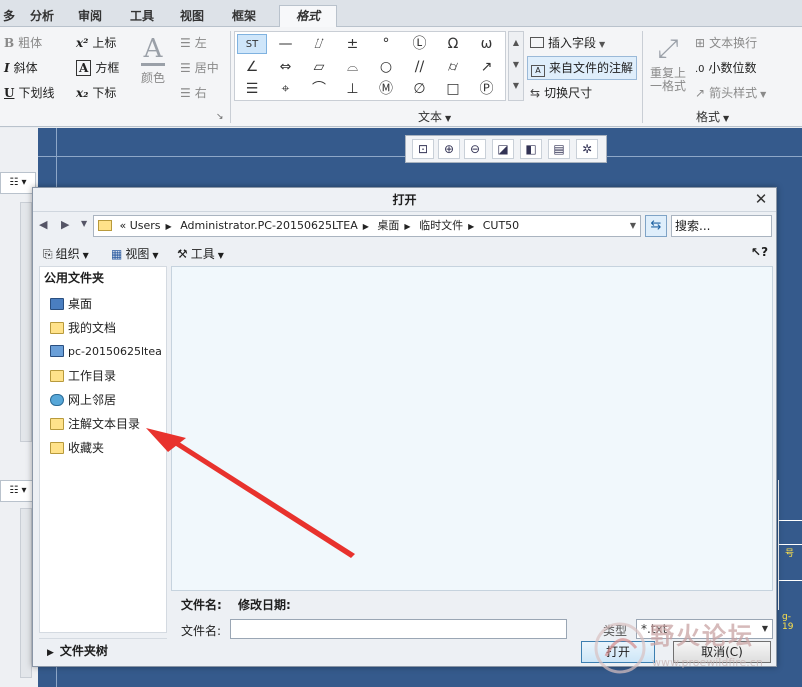 The width and height of the screenshot is (802, 687). I want to click on annotation-arrow, so click(250, 493).